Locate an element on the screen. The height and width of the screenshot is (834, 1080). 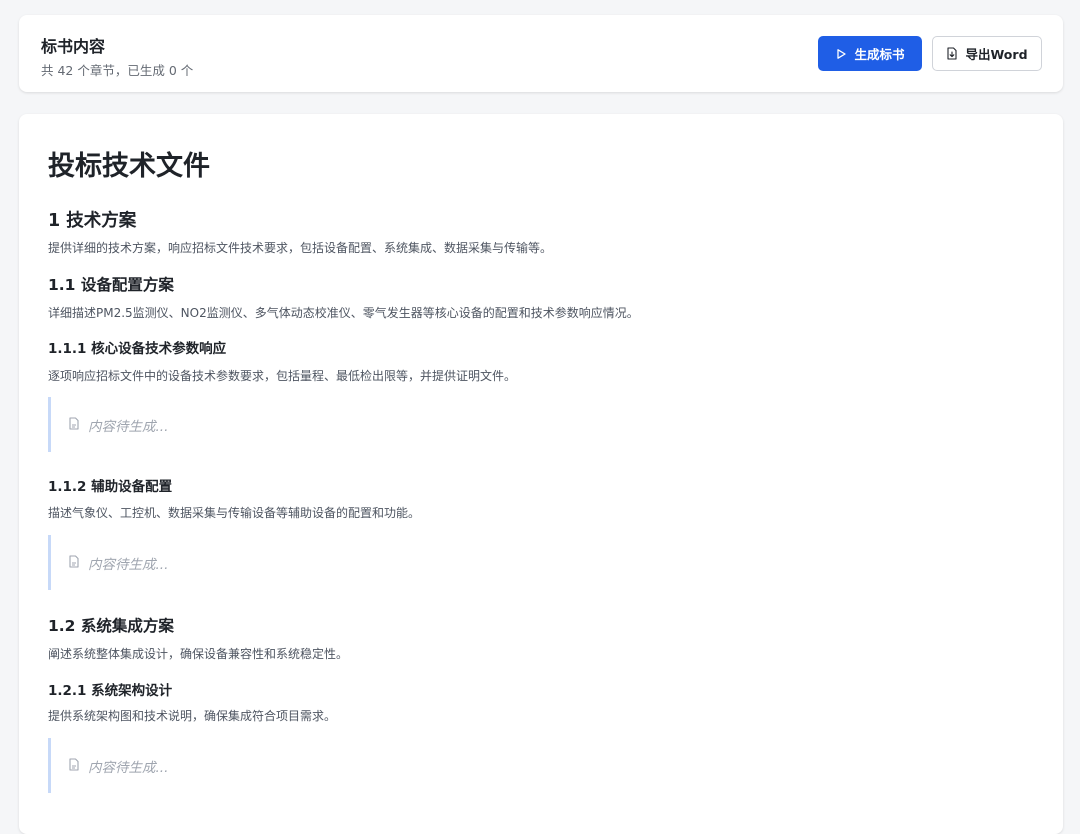
section-description: 提供系统架构图和技术说明，确保集成符合项目需求。 is located at coordinates (192, 716).